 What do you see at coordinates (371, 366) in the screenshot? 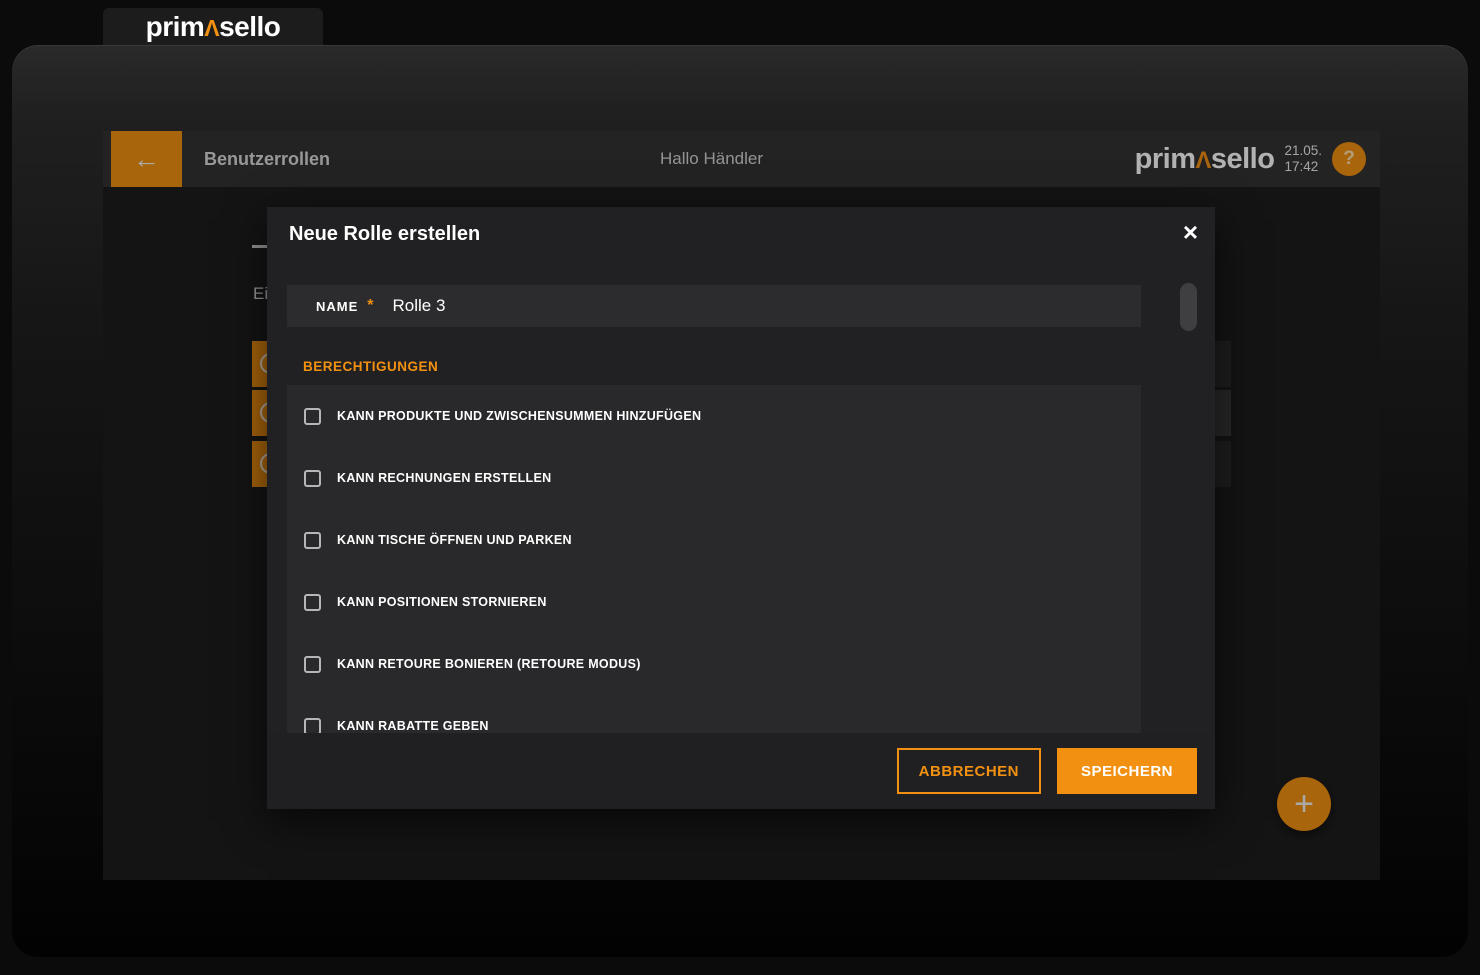
I see `permissions-heading: BERECHTIGUNGEN` at bounding box center [371, 366].